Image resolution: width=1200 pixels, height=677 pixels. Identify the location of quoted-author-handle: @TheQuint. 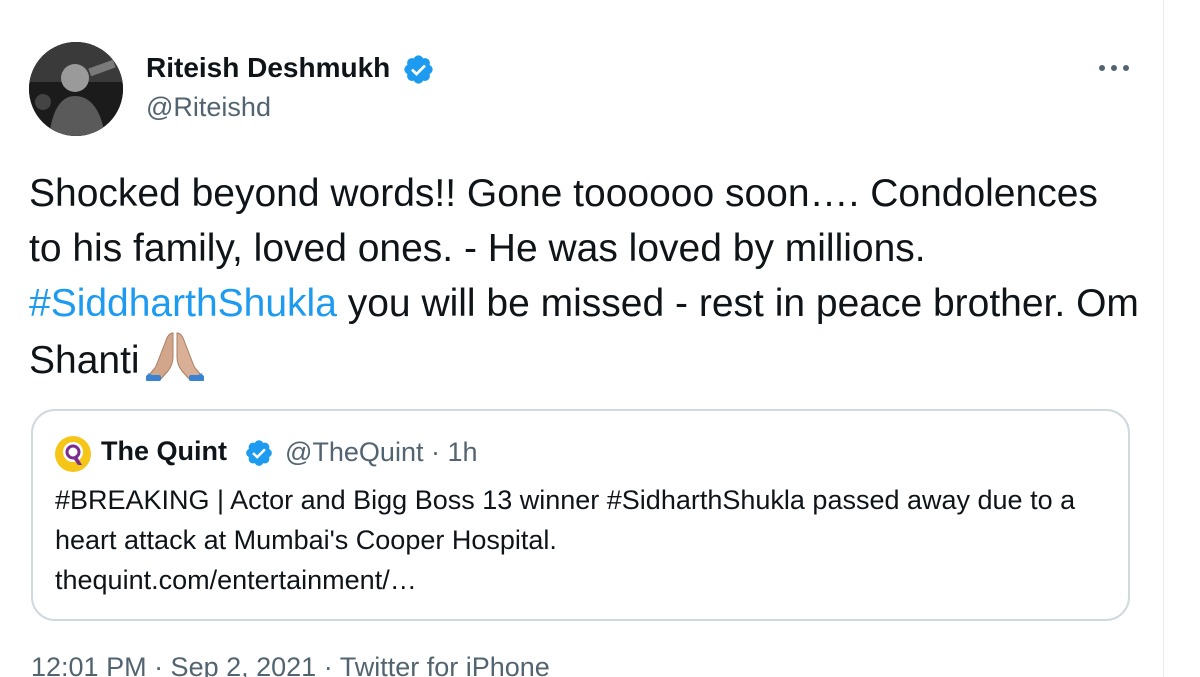
(354, 452).